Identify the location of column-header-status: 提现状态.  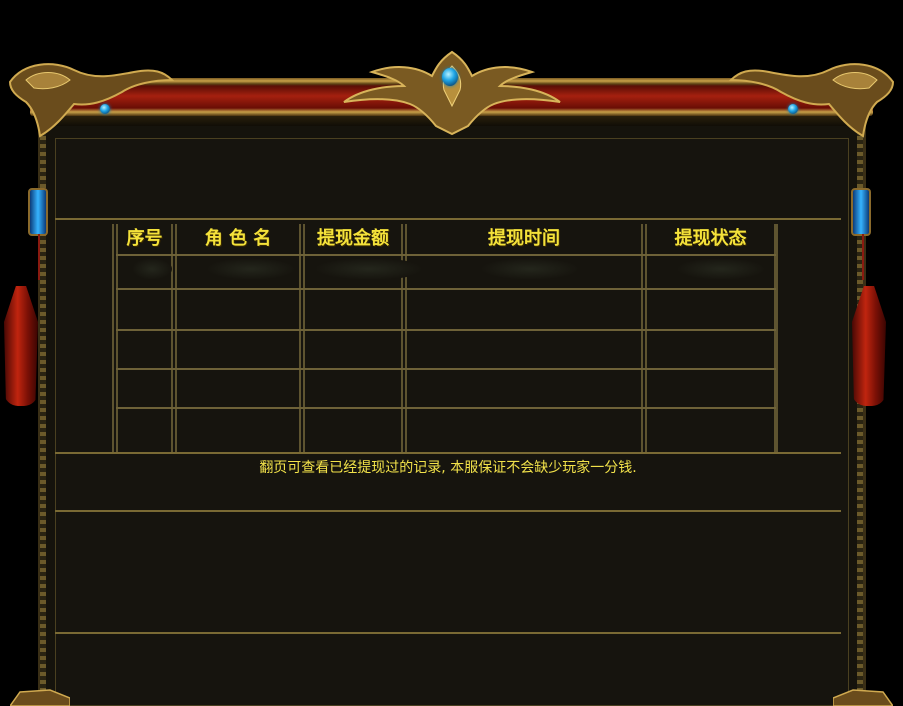
(710, 238).